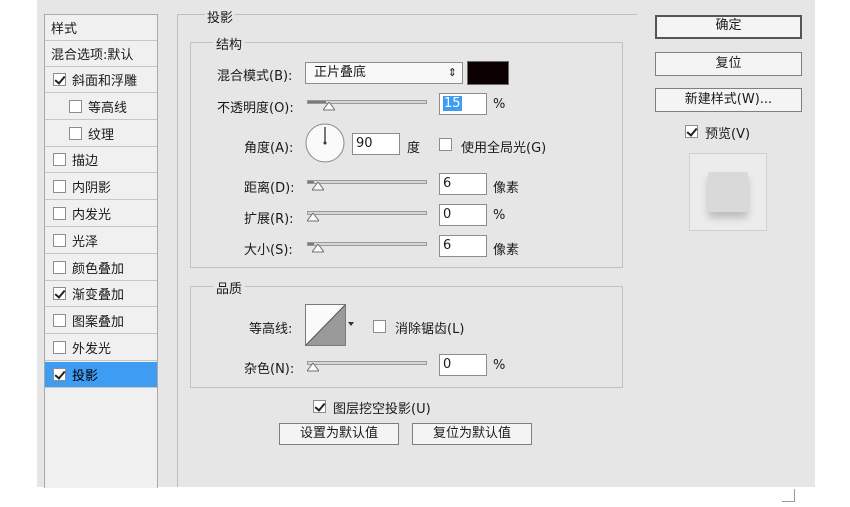 This screenshot has width=850, height=507. What do you see at coordinates (728, 134) in the screenshot?
I see `preview-label: 预览(V)` at bounding box center [728, 134].